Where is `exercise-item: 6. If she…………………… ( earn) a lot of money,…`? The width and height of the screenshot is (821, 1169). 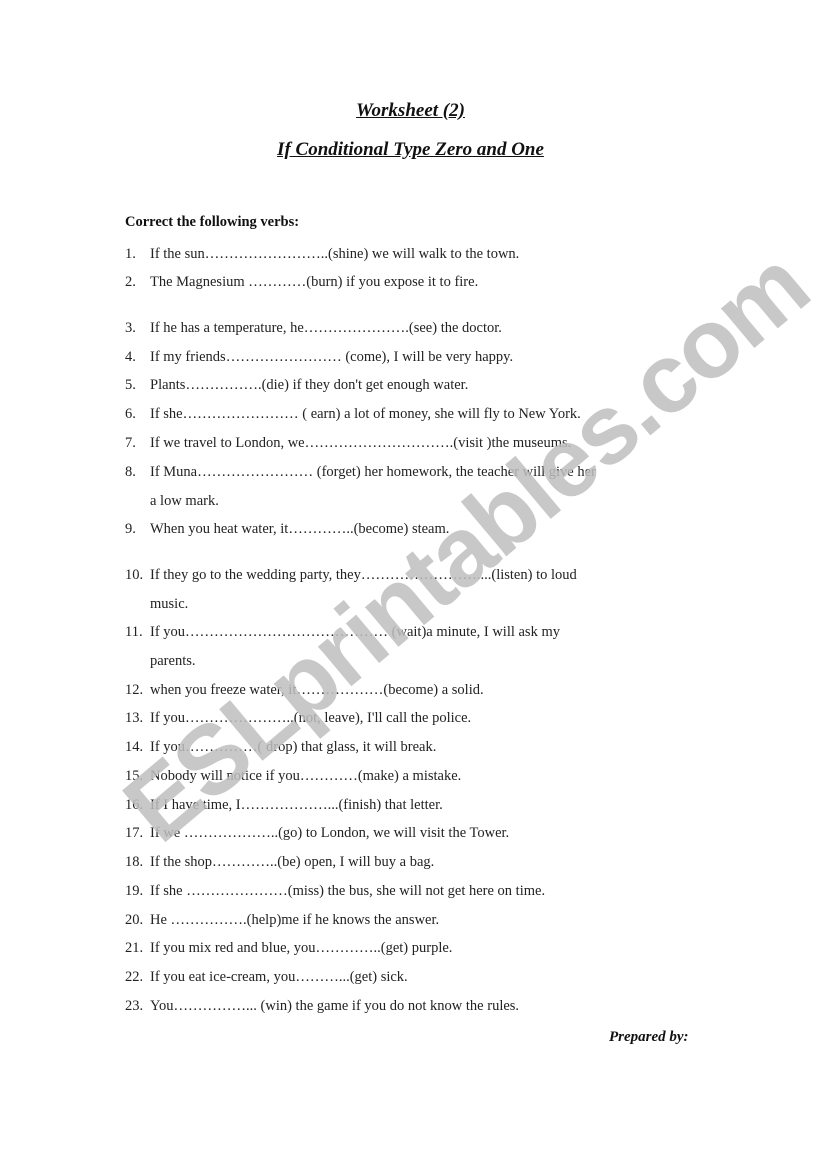 exercise-item: 6. If she…………………… ( earn) a lot of money,… is located at coordinates (353, 414).